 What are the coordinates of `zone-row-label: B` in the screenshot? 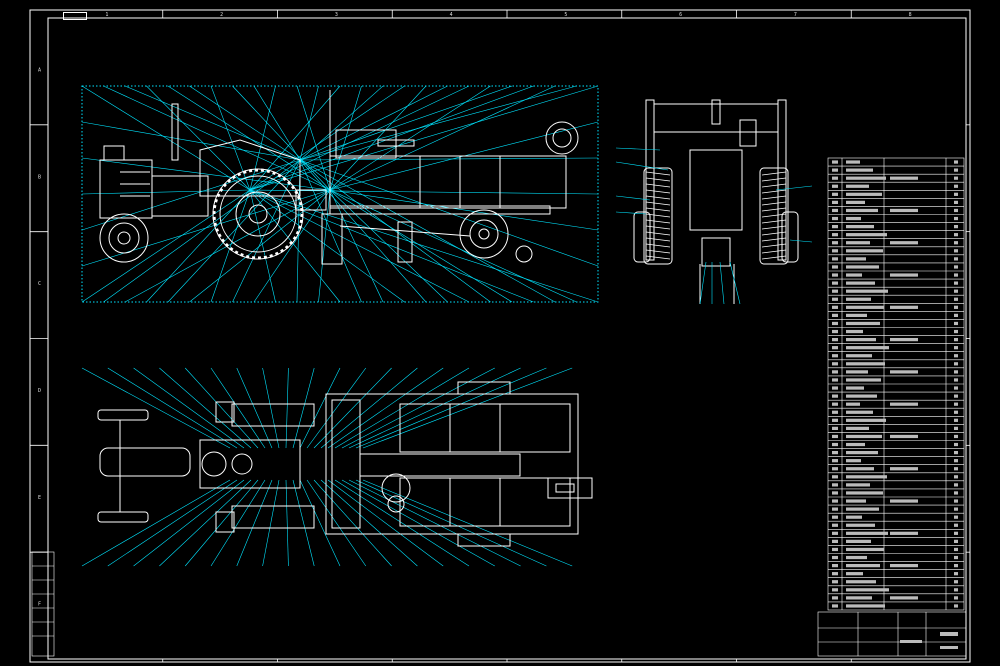 It's located at (39, 177).